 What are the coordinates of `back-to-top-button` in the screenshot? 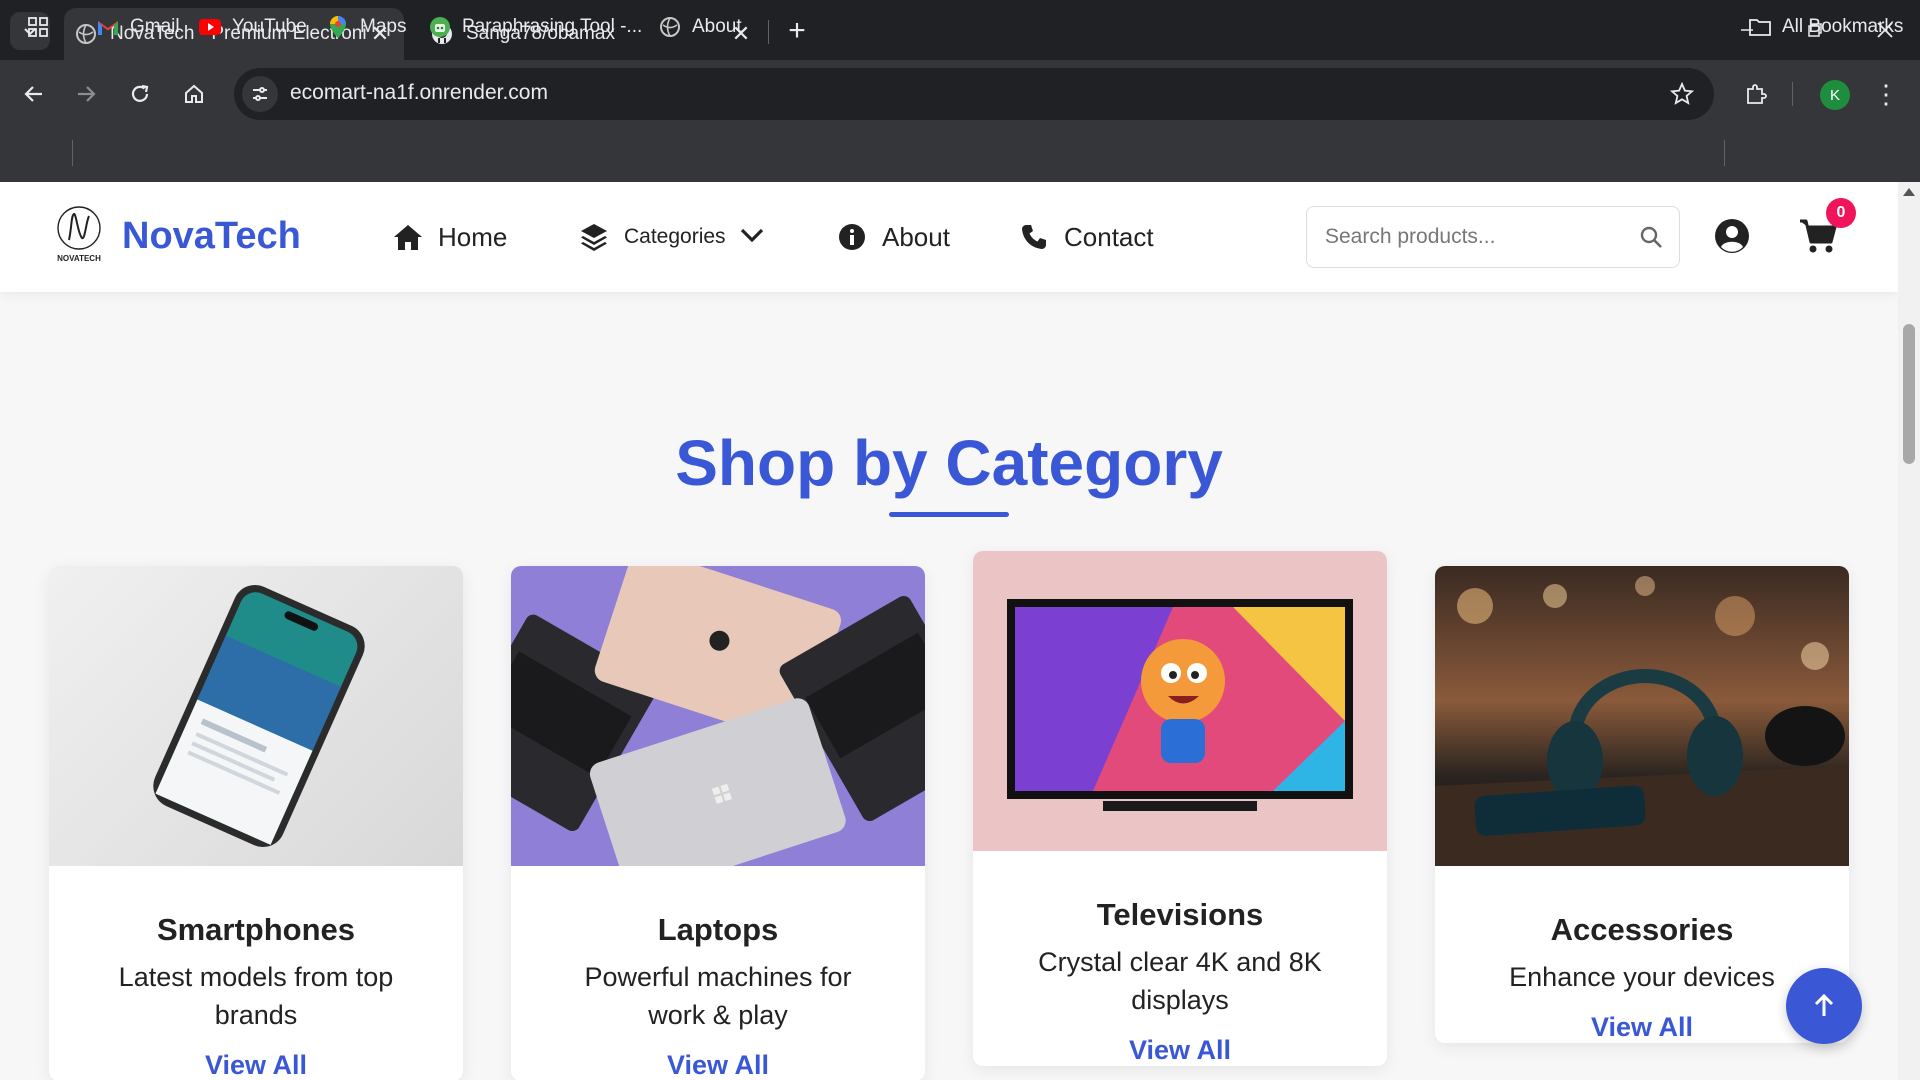 It's located at (1824, 1006).